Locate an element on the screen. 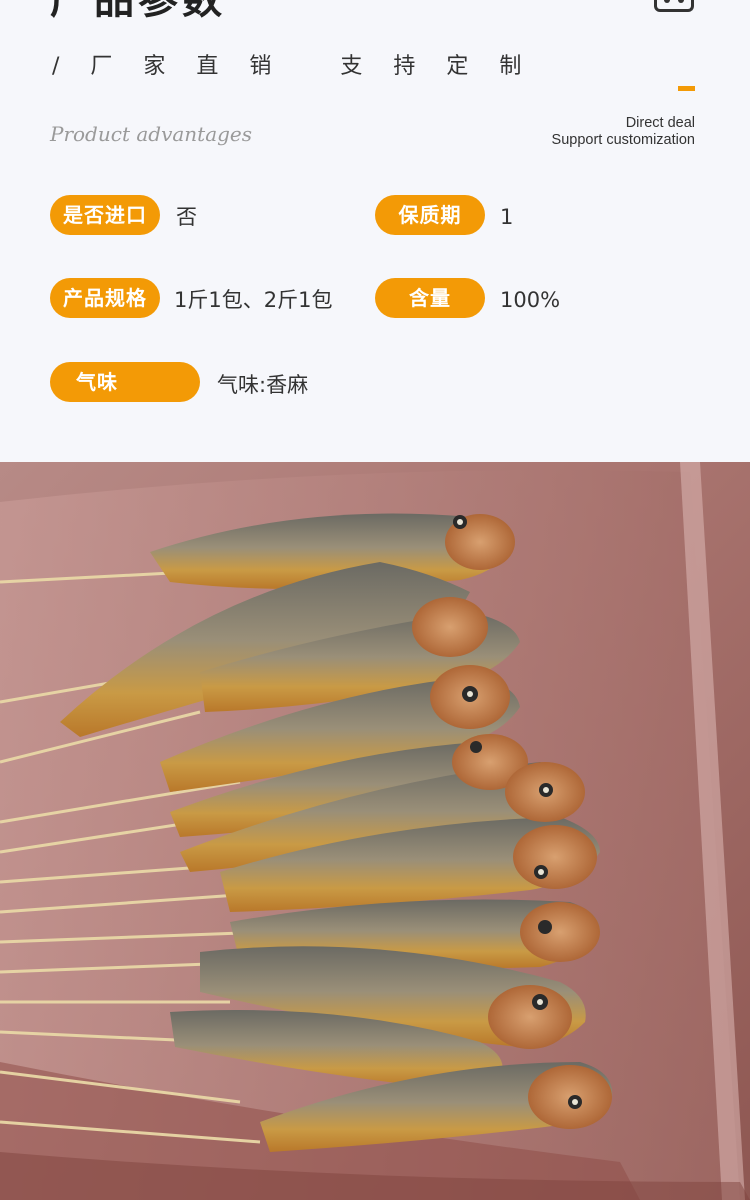  scale-icon is located at coordinates (674, 6).